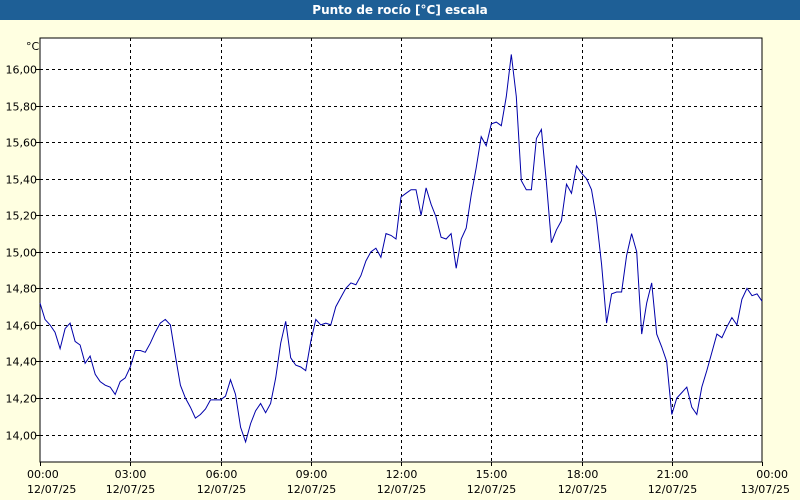 Image resolution: width=800 pixels, height=500 pixels. What do you see at coordinates (402, 474) in the screenshot?
I see `x-tick-time: 12:00` at bounding box center [402, 474].